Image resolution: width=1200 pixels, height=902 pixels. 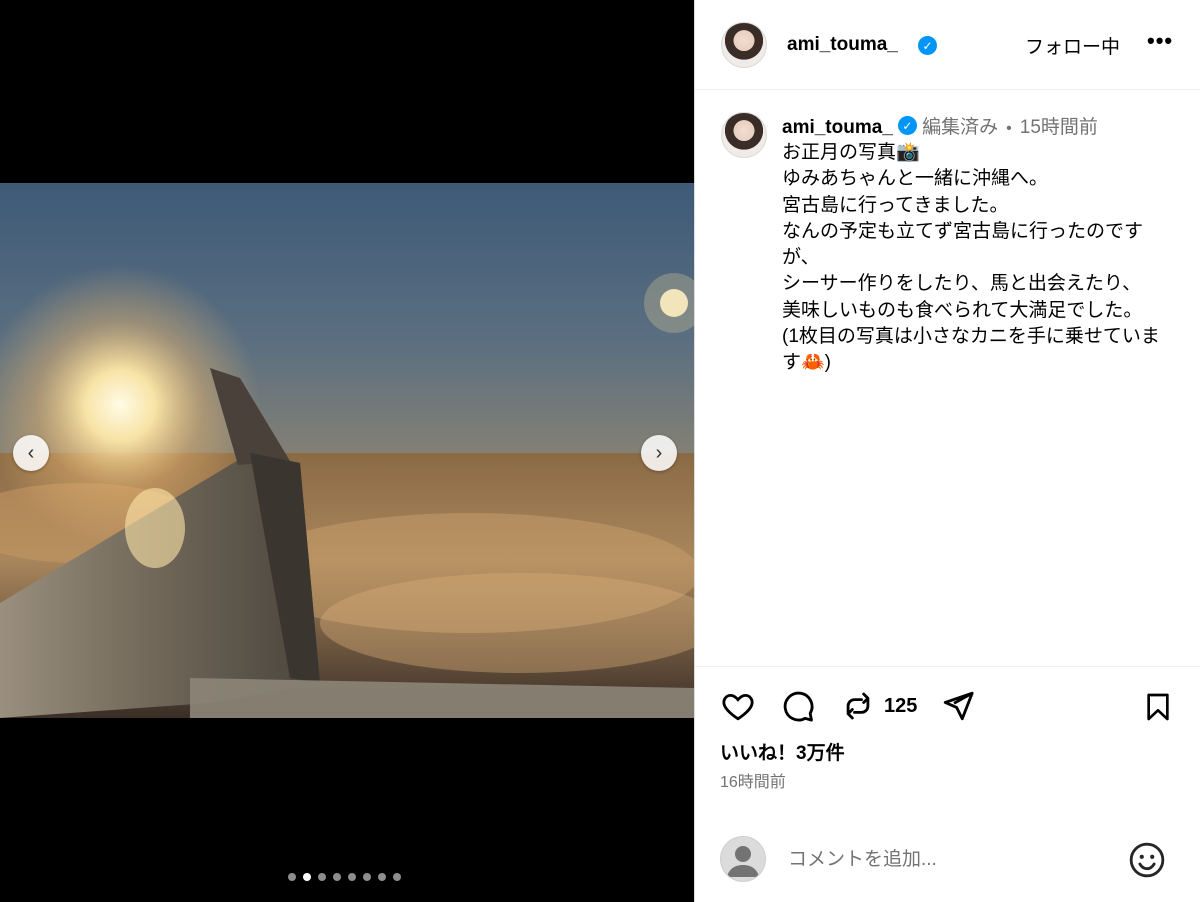 I want to click on following-button: フォロー中, so click(x=1072, y=45).